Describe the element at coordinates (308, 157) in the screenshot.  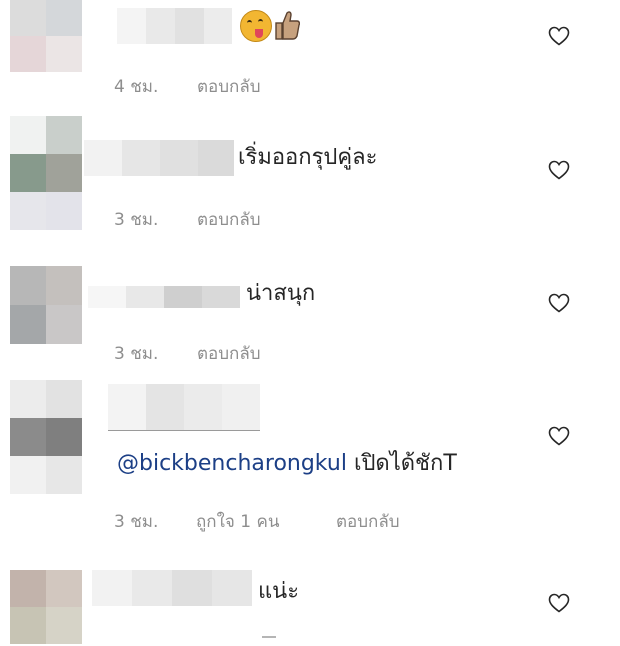
I see `comment-text: เริ่มออกรุปคู่ละ` at that location.